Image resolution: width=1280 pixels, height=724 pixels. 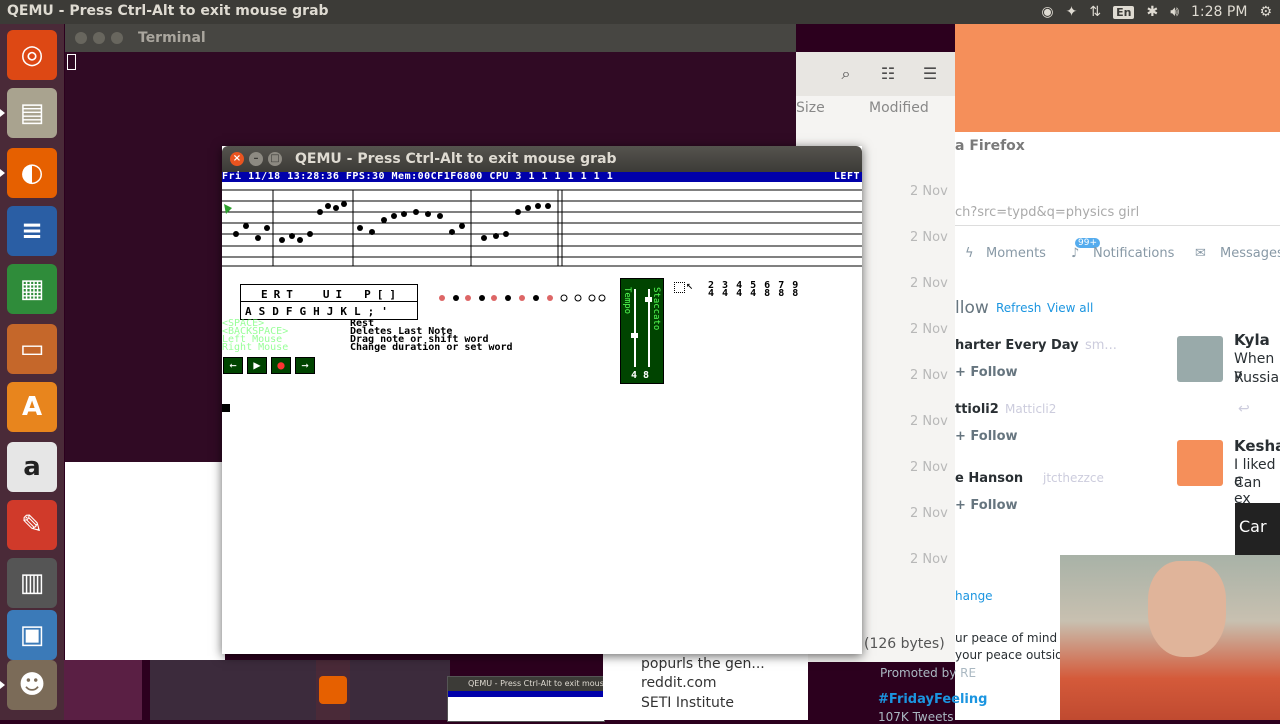 I want to click on messages-link: Messages, so click(x=1250, y=253).